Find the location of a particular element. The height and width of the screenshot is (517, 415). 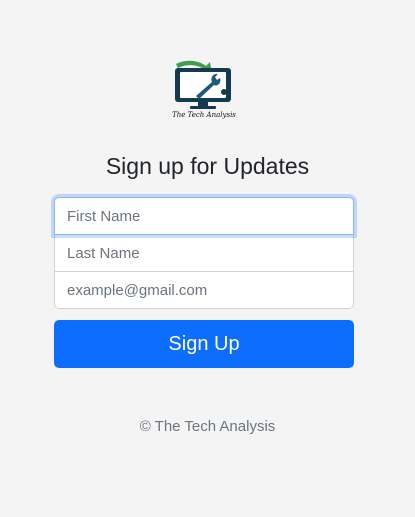

last-name-input is located at coordinates (204, 253).